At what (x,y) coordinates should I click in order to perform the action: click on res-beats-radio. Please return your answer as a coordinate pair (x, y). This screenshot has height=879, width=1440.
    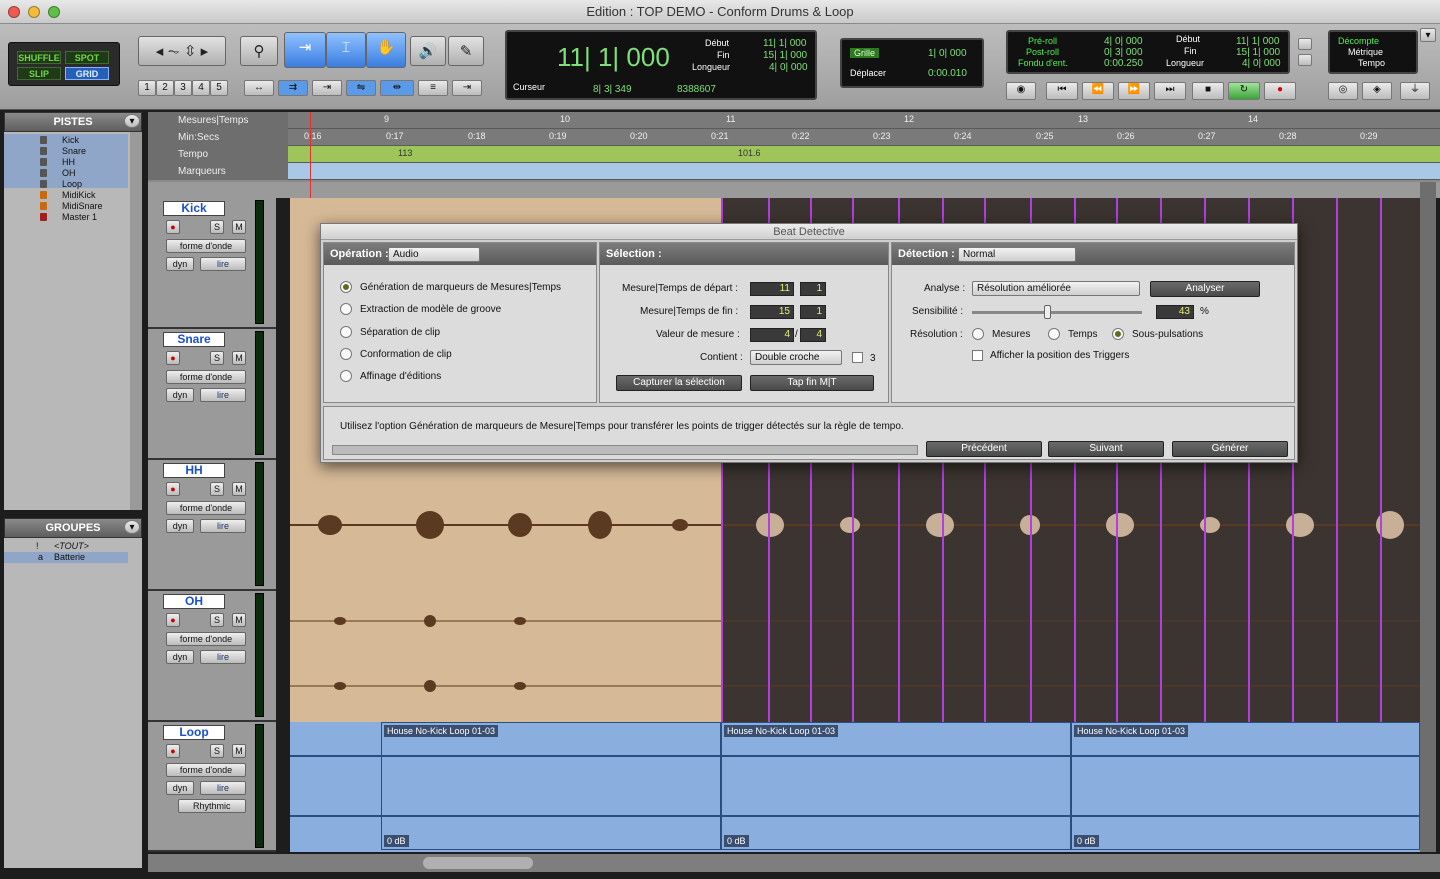
    Looking at the image, I should click on (1054, 334).